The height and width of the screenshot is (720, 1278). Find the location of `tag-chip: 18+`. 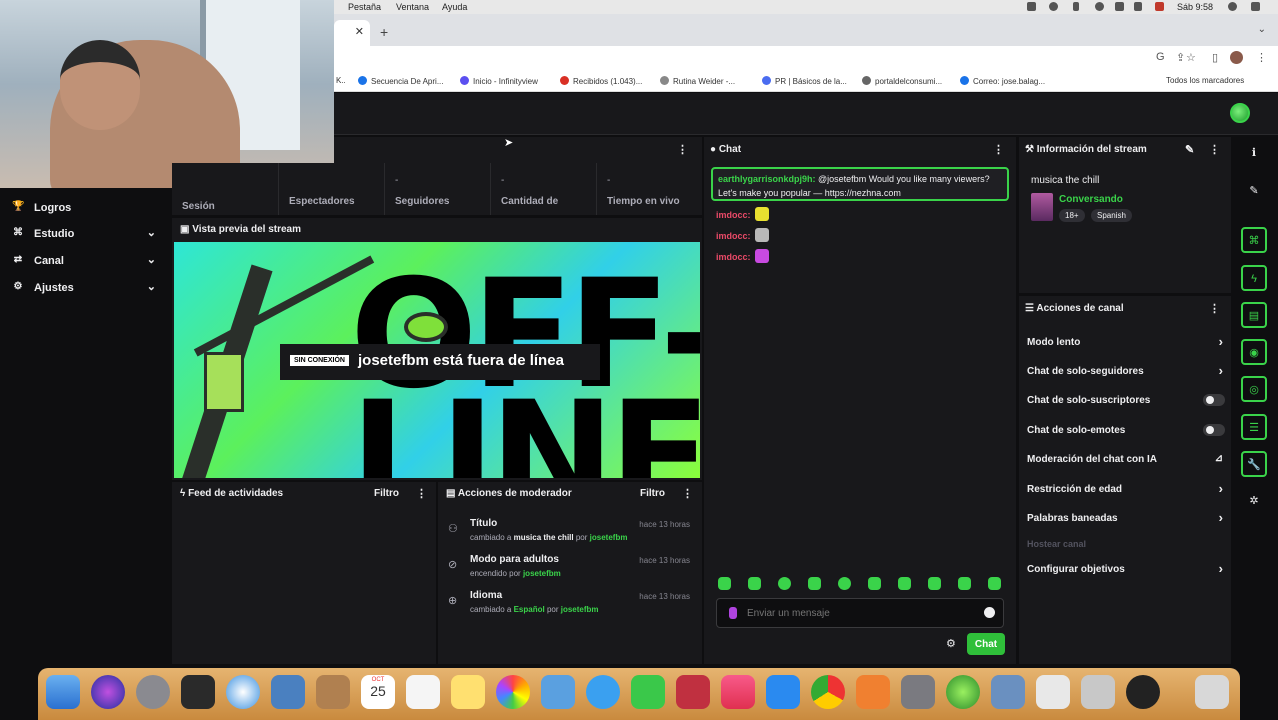

tag-chip: 18+ is located at coordinates (1072, 215).